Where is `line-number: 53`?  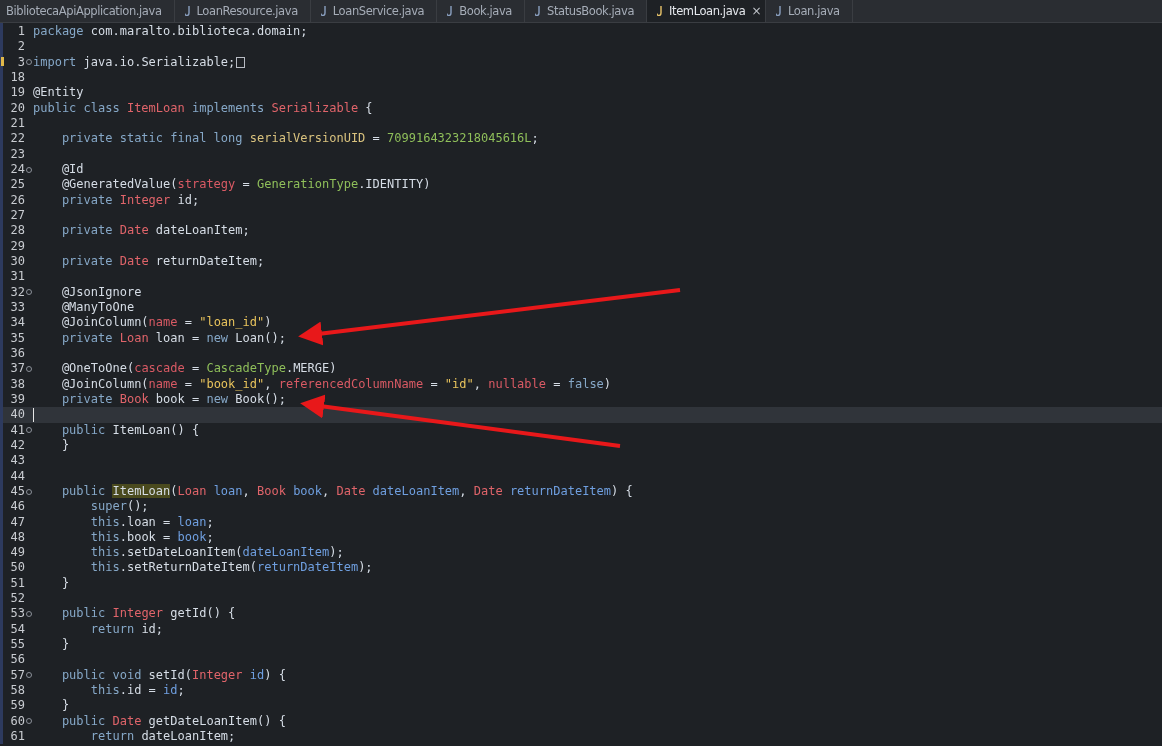
line-number: 53 is located at coordinates (17, 614).